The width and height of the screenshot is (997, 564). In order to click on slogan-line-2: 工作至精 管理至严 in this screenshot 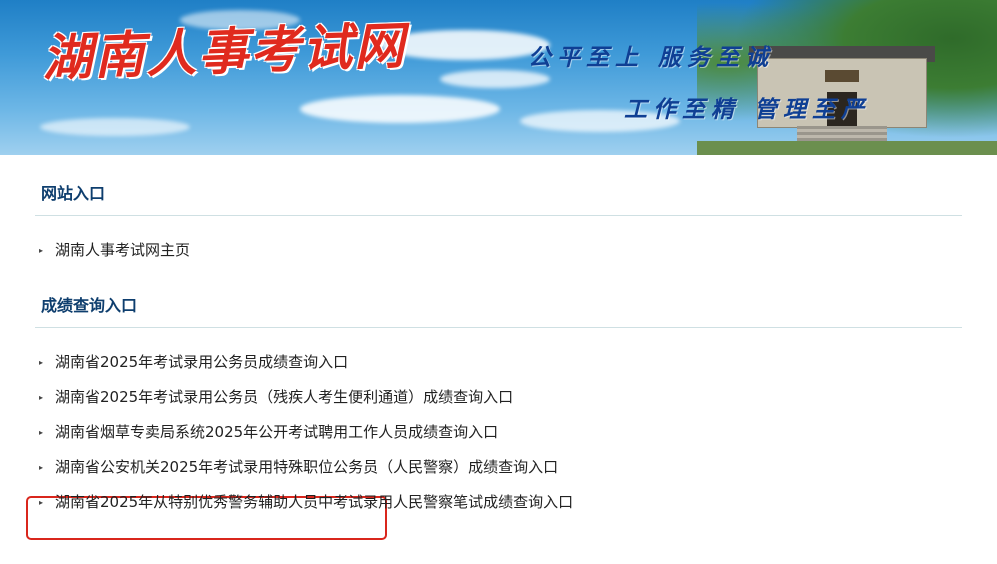, I will do `click(747, 109)`.